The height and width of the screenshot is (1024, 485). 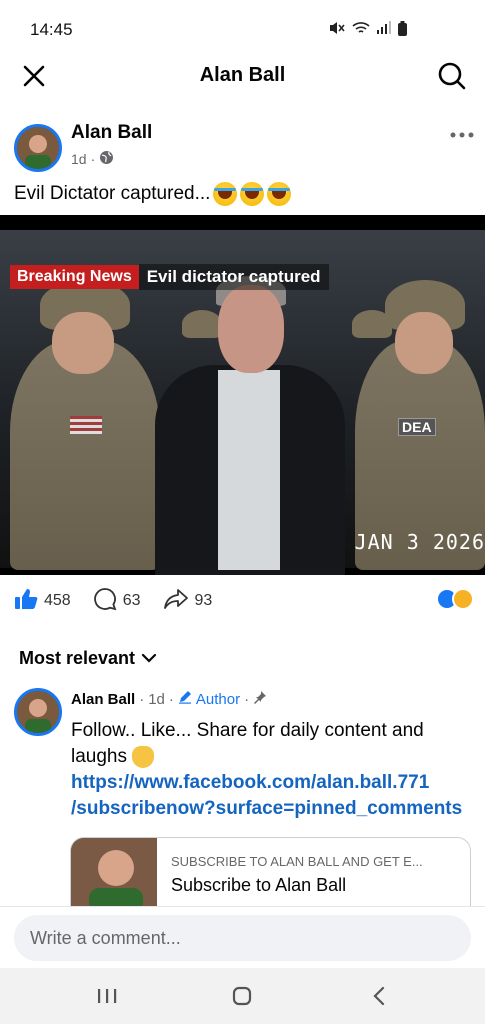 I want to click on comment-composer, so click(x=242, y=937).